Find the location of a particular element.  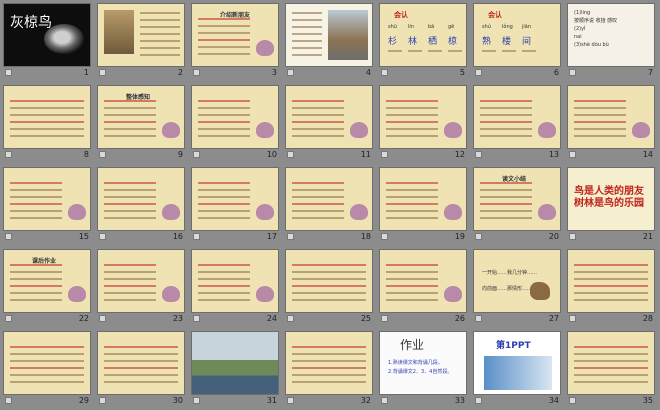

slide-thumbnail-23: 23 is located at coordinates (142, 287).